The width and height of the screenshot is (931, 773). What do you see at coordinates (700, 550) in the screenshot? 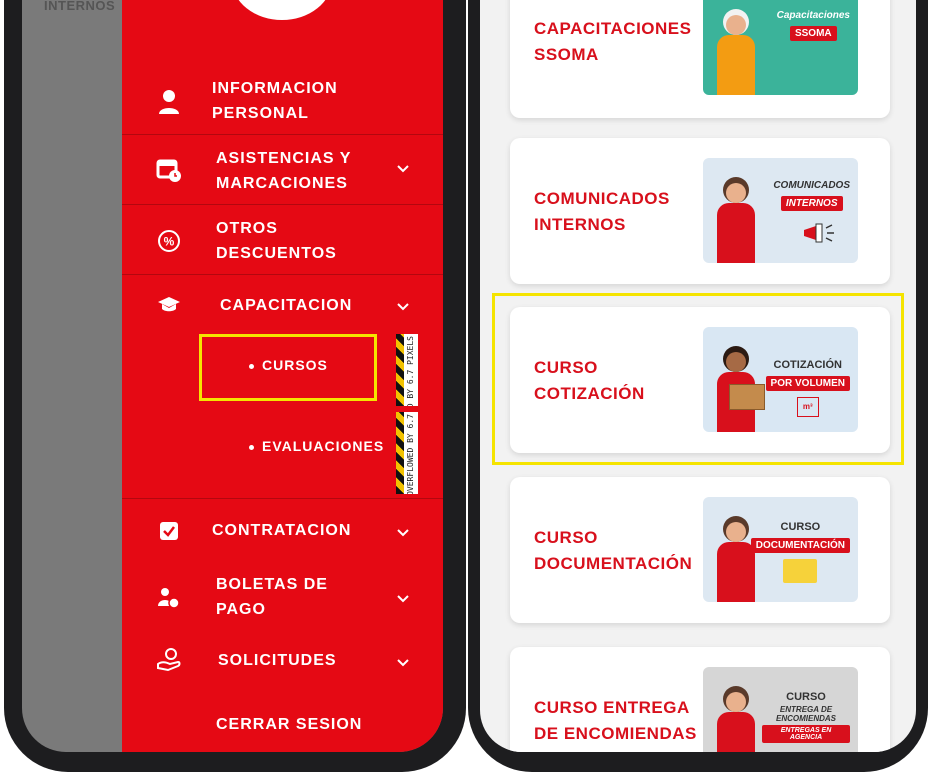
I see `course-card-documentacion: CURSO DOCUMENTACIÓN CURSO DOCUMENTACIÓN` at bounding box center [700, 550].